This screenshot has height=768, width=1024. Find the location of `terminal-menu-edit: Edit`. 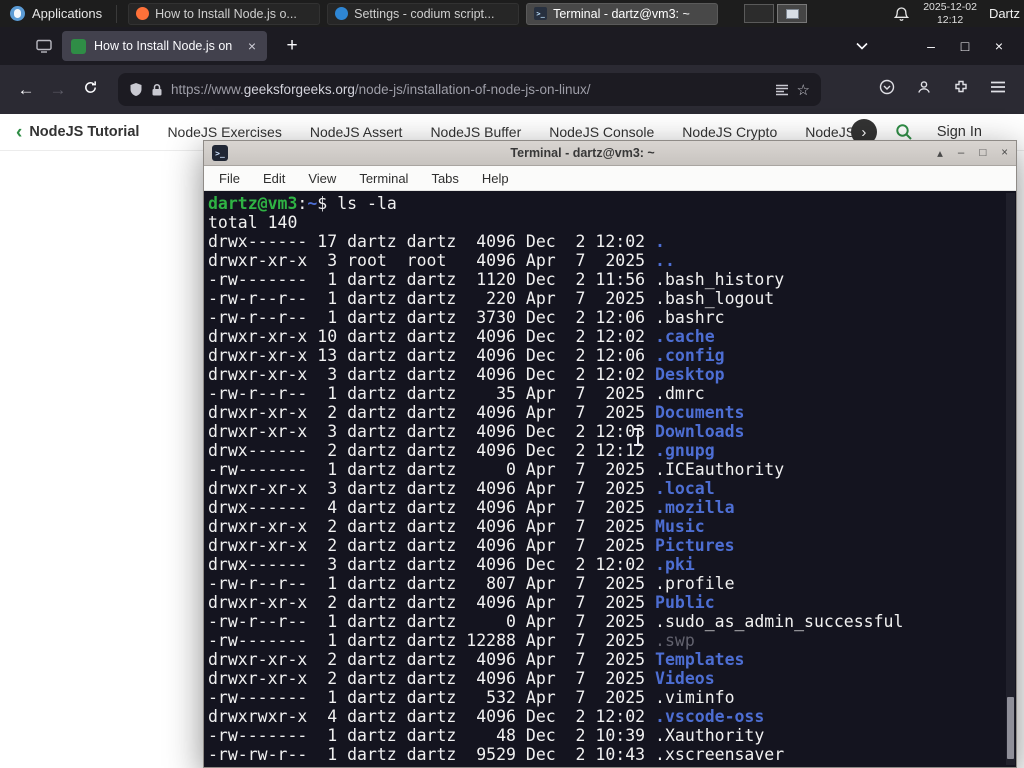

terminal-menu-edit: Edit is located at coordinates (274, 178).